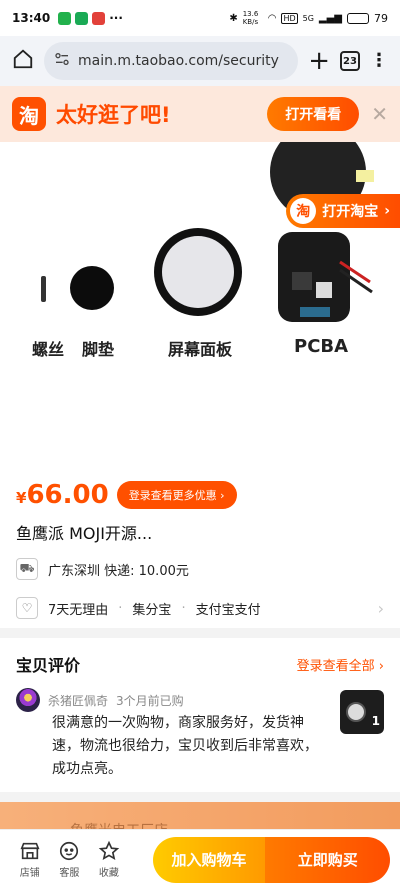  What do you see at coordinates (27, 569) in the screenshot?
I see `truck-icon: ⛟` at bounding box center [27, 569].